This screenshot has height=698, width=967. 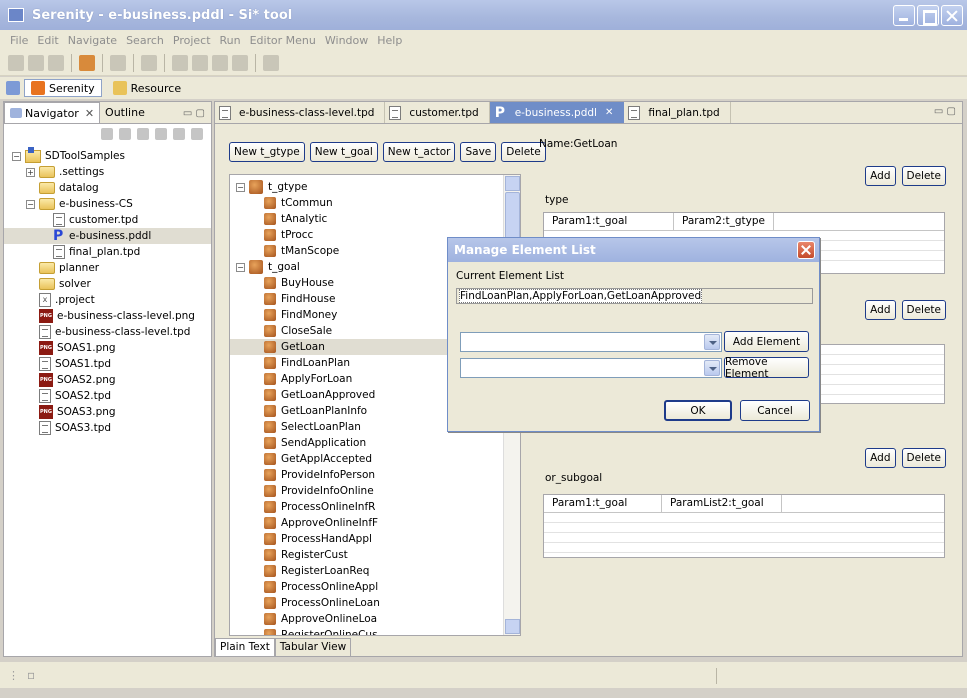 I want to click on new-goal-button: New t_goal, so click(x=343, y=152).